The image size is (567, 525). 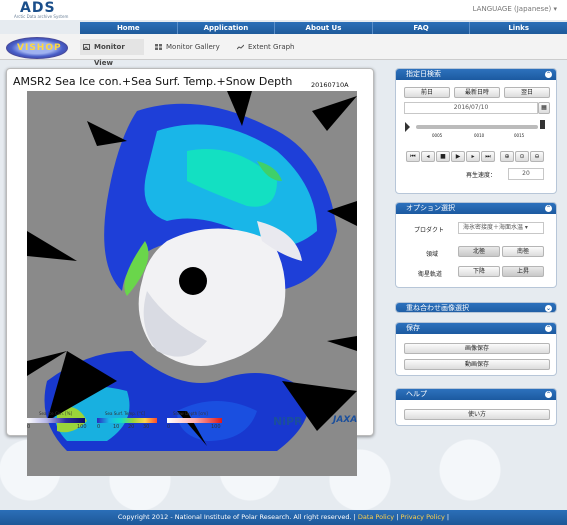 I want to click on stop-button: ■, so click(x=443, y=156).